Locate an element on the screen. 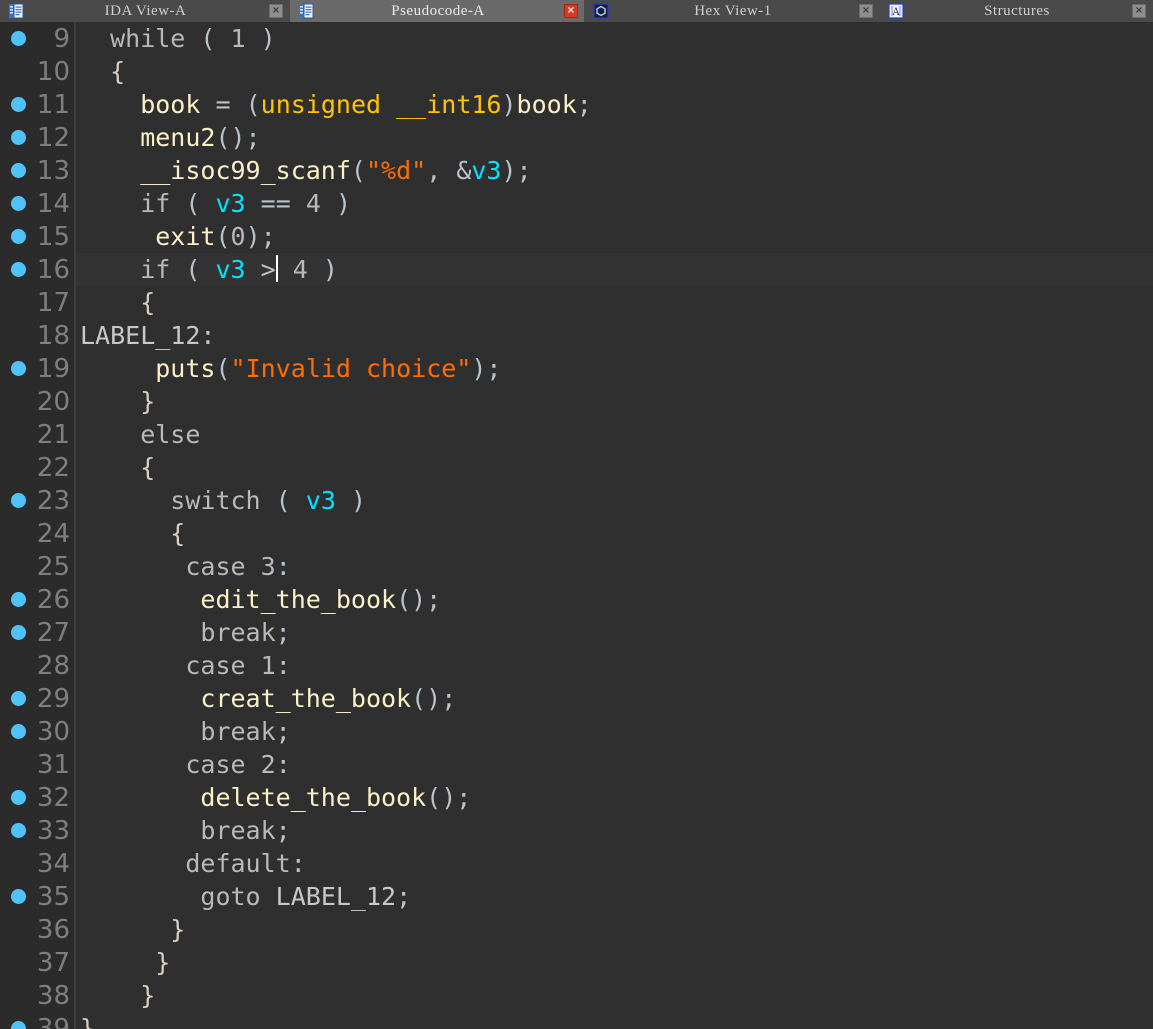 This screenshot has width=1153, height=1029. line-gutter: 31 is located at coordinates (38, 764).